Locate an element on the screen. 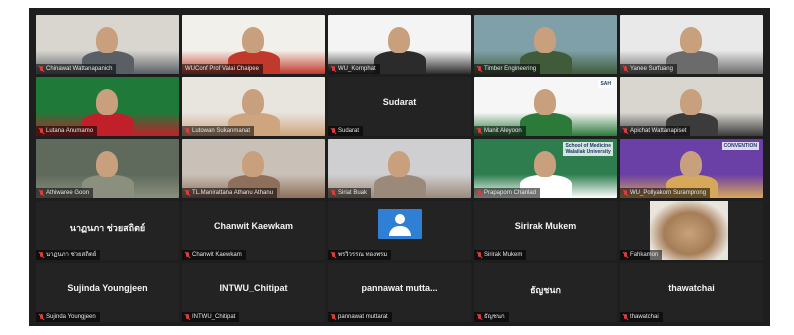 This screenshot has height=335, width=794. participant-name-tag: Sujinda Youngjeen is located at coordinates (68, 317).